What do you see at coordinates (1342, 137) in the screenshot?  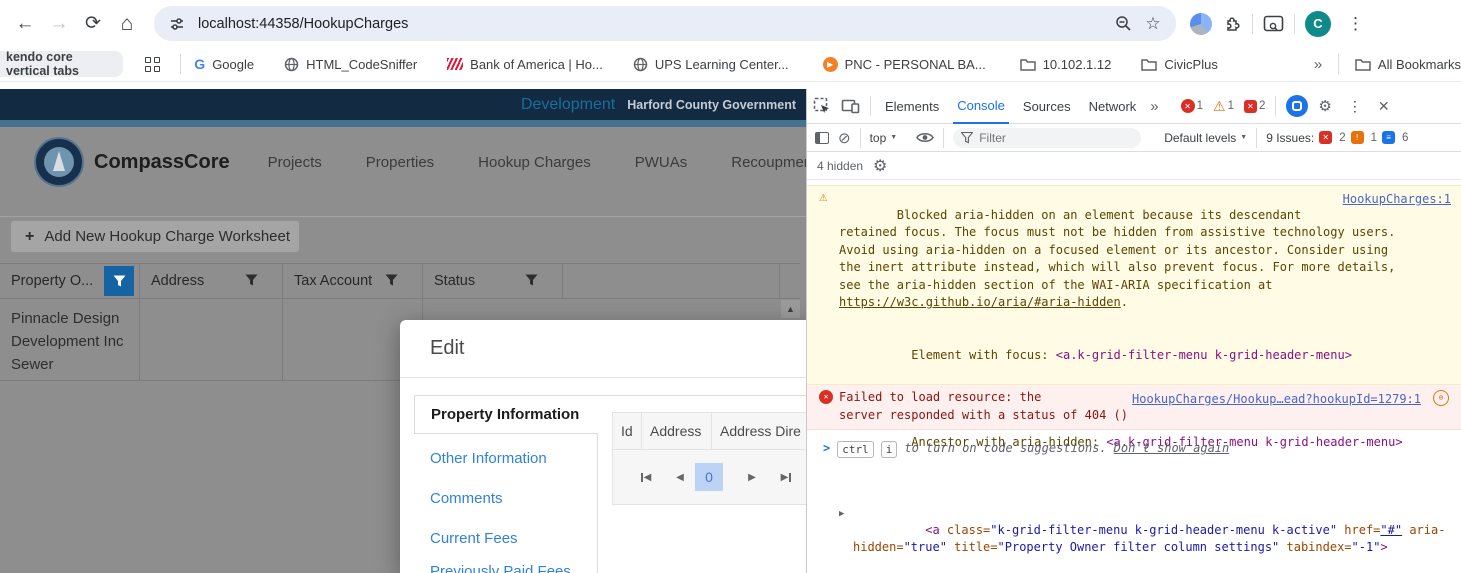 I see `red-issue-count: 2` at bounding box center [1342, 137].